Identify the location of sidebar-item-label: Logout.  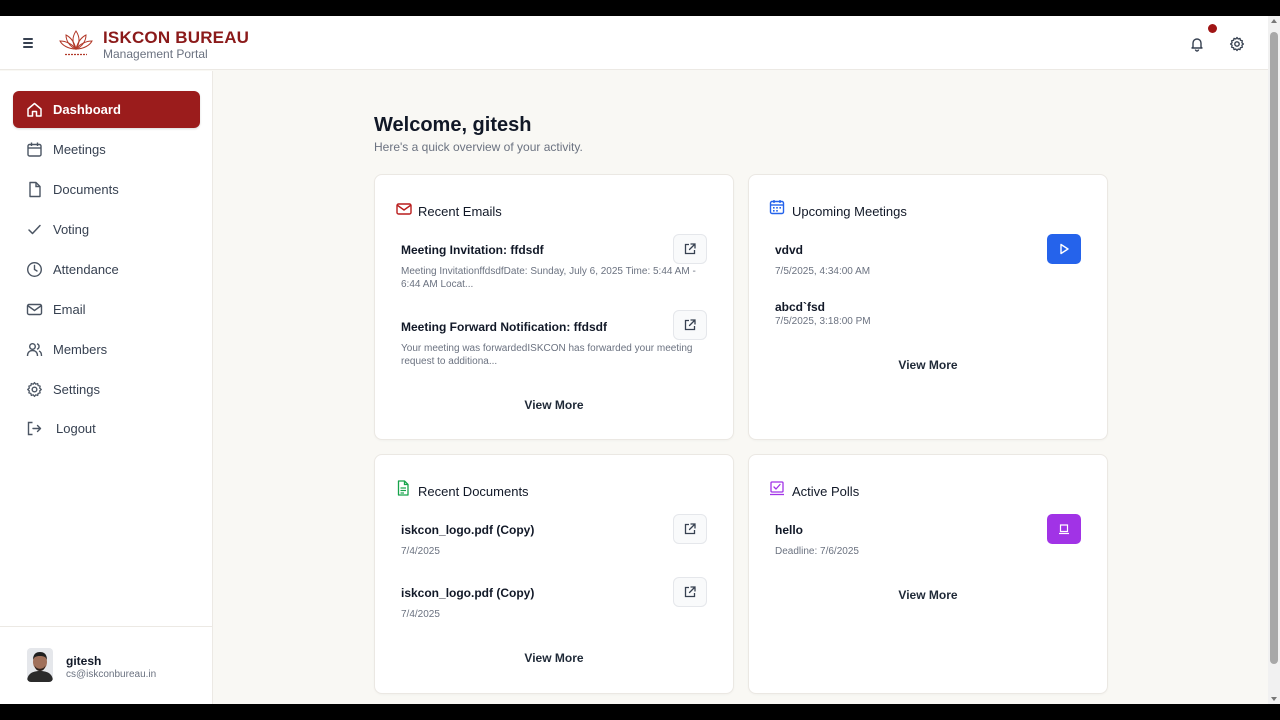
(76, 428).